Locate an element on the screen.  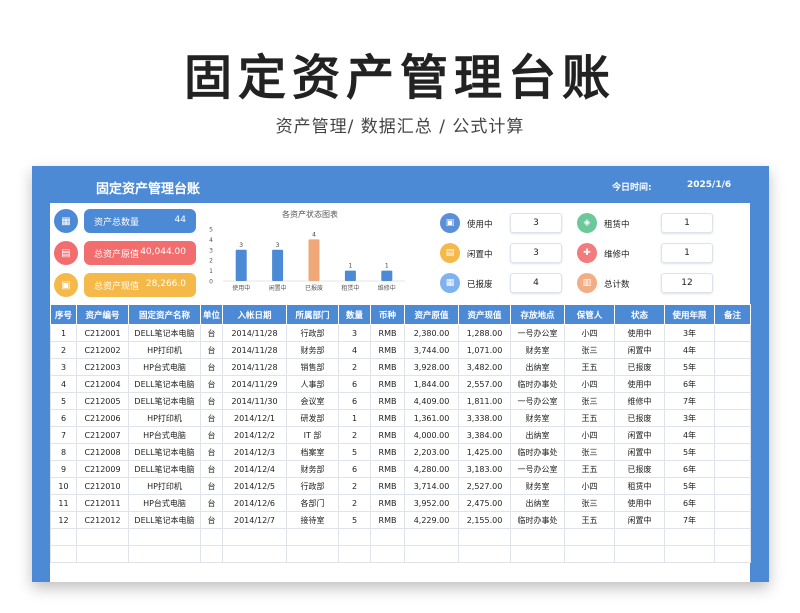
table-cell: 9 is located at coordinates (63, 469).